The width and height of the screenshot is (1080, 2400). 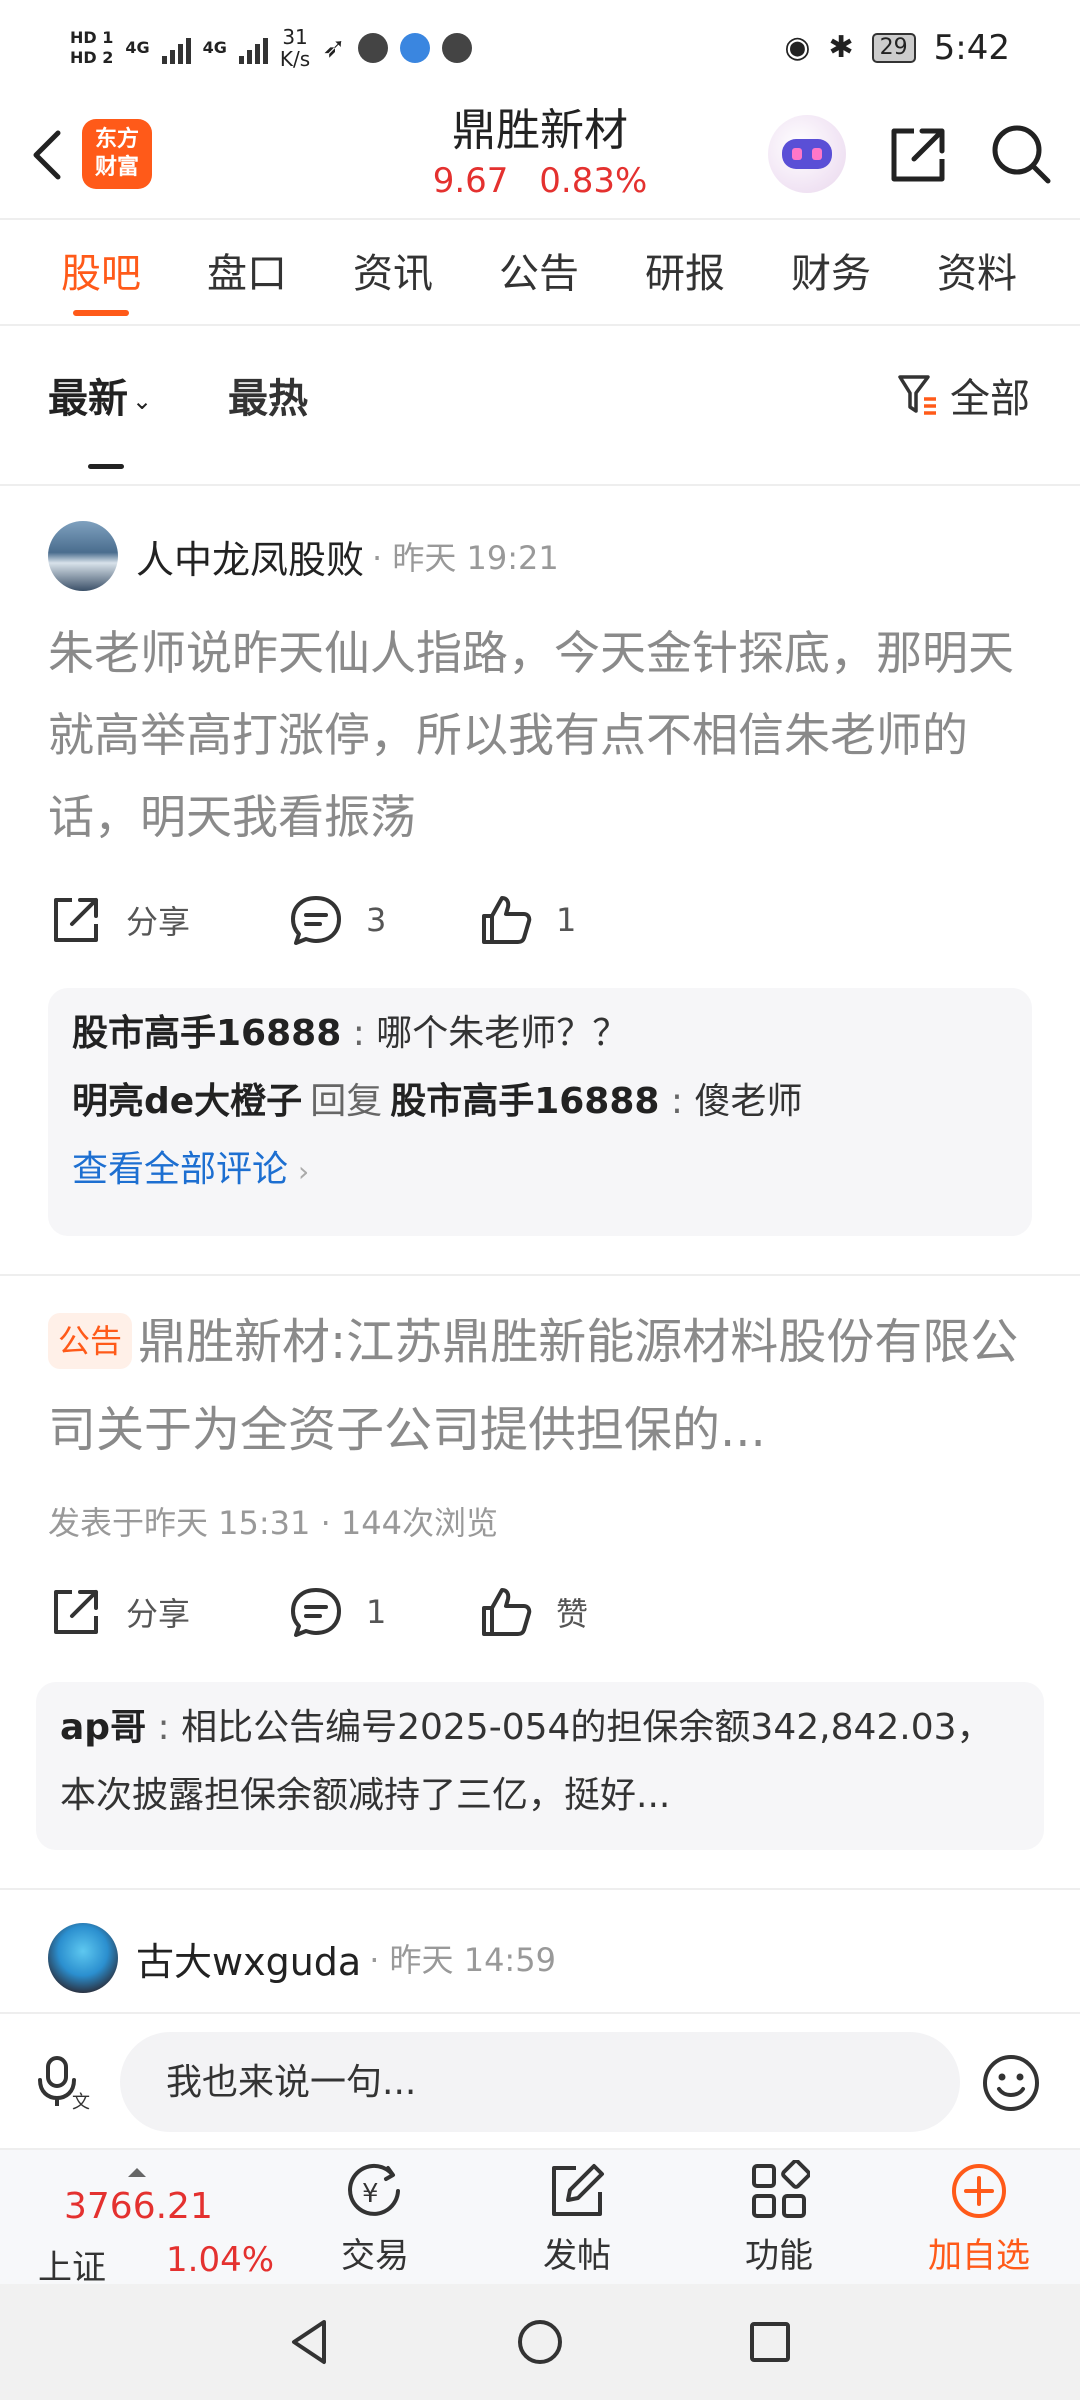 I want to click on action-row: 分享 3 1, so click(x=312, y=920).